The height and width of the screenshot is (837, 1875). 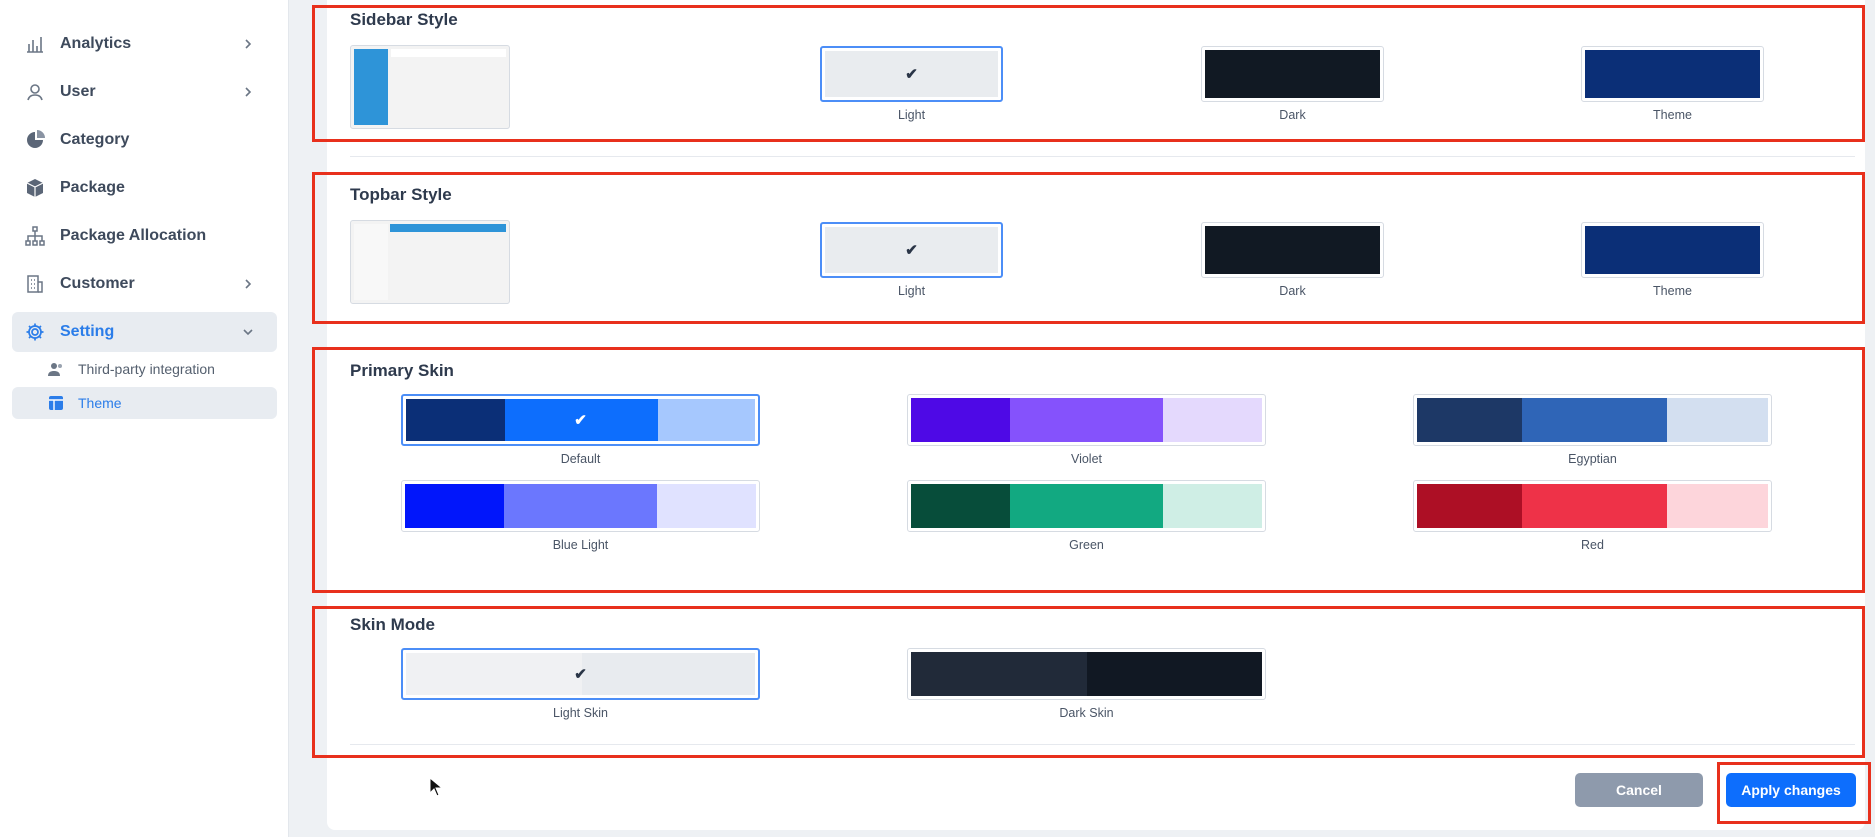 I want to click on primary-skin-egyptian-option: Egyptian, so click(x=1592, y=430).